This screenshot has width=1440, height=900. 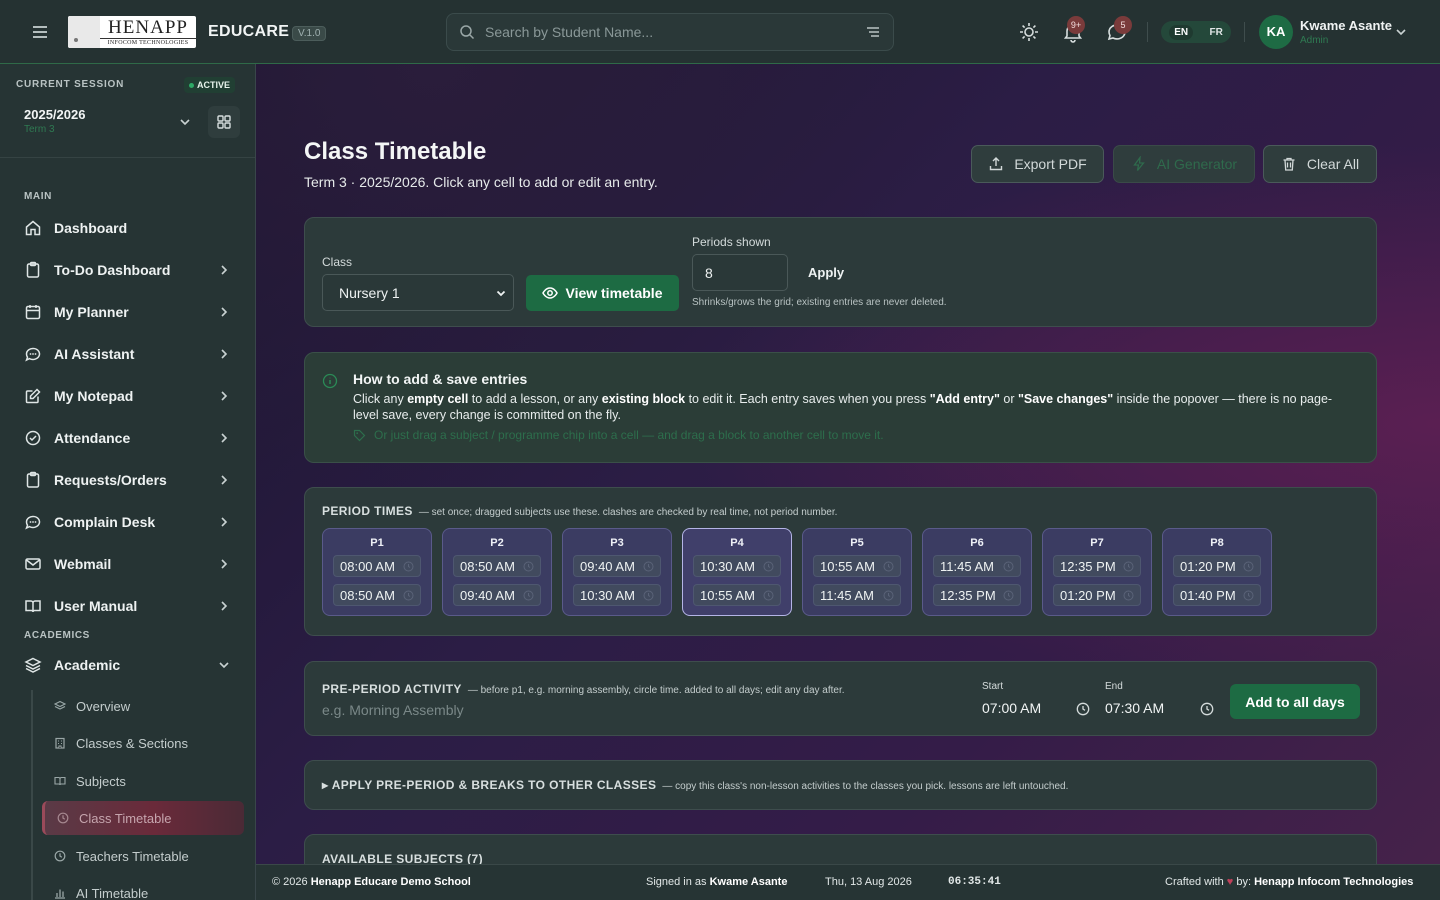 I want to click on period-label: P6, so click(x=977, y=543).